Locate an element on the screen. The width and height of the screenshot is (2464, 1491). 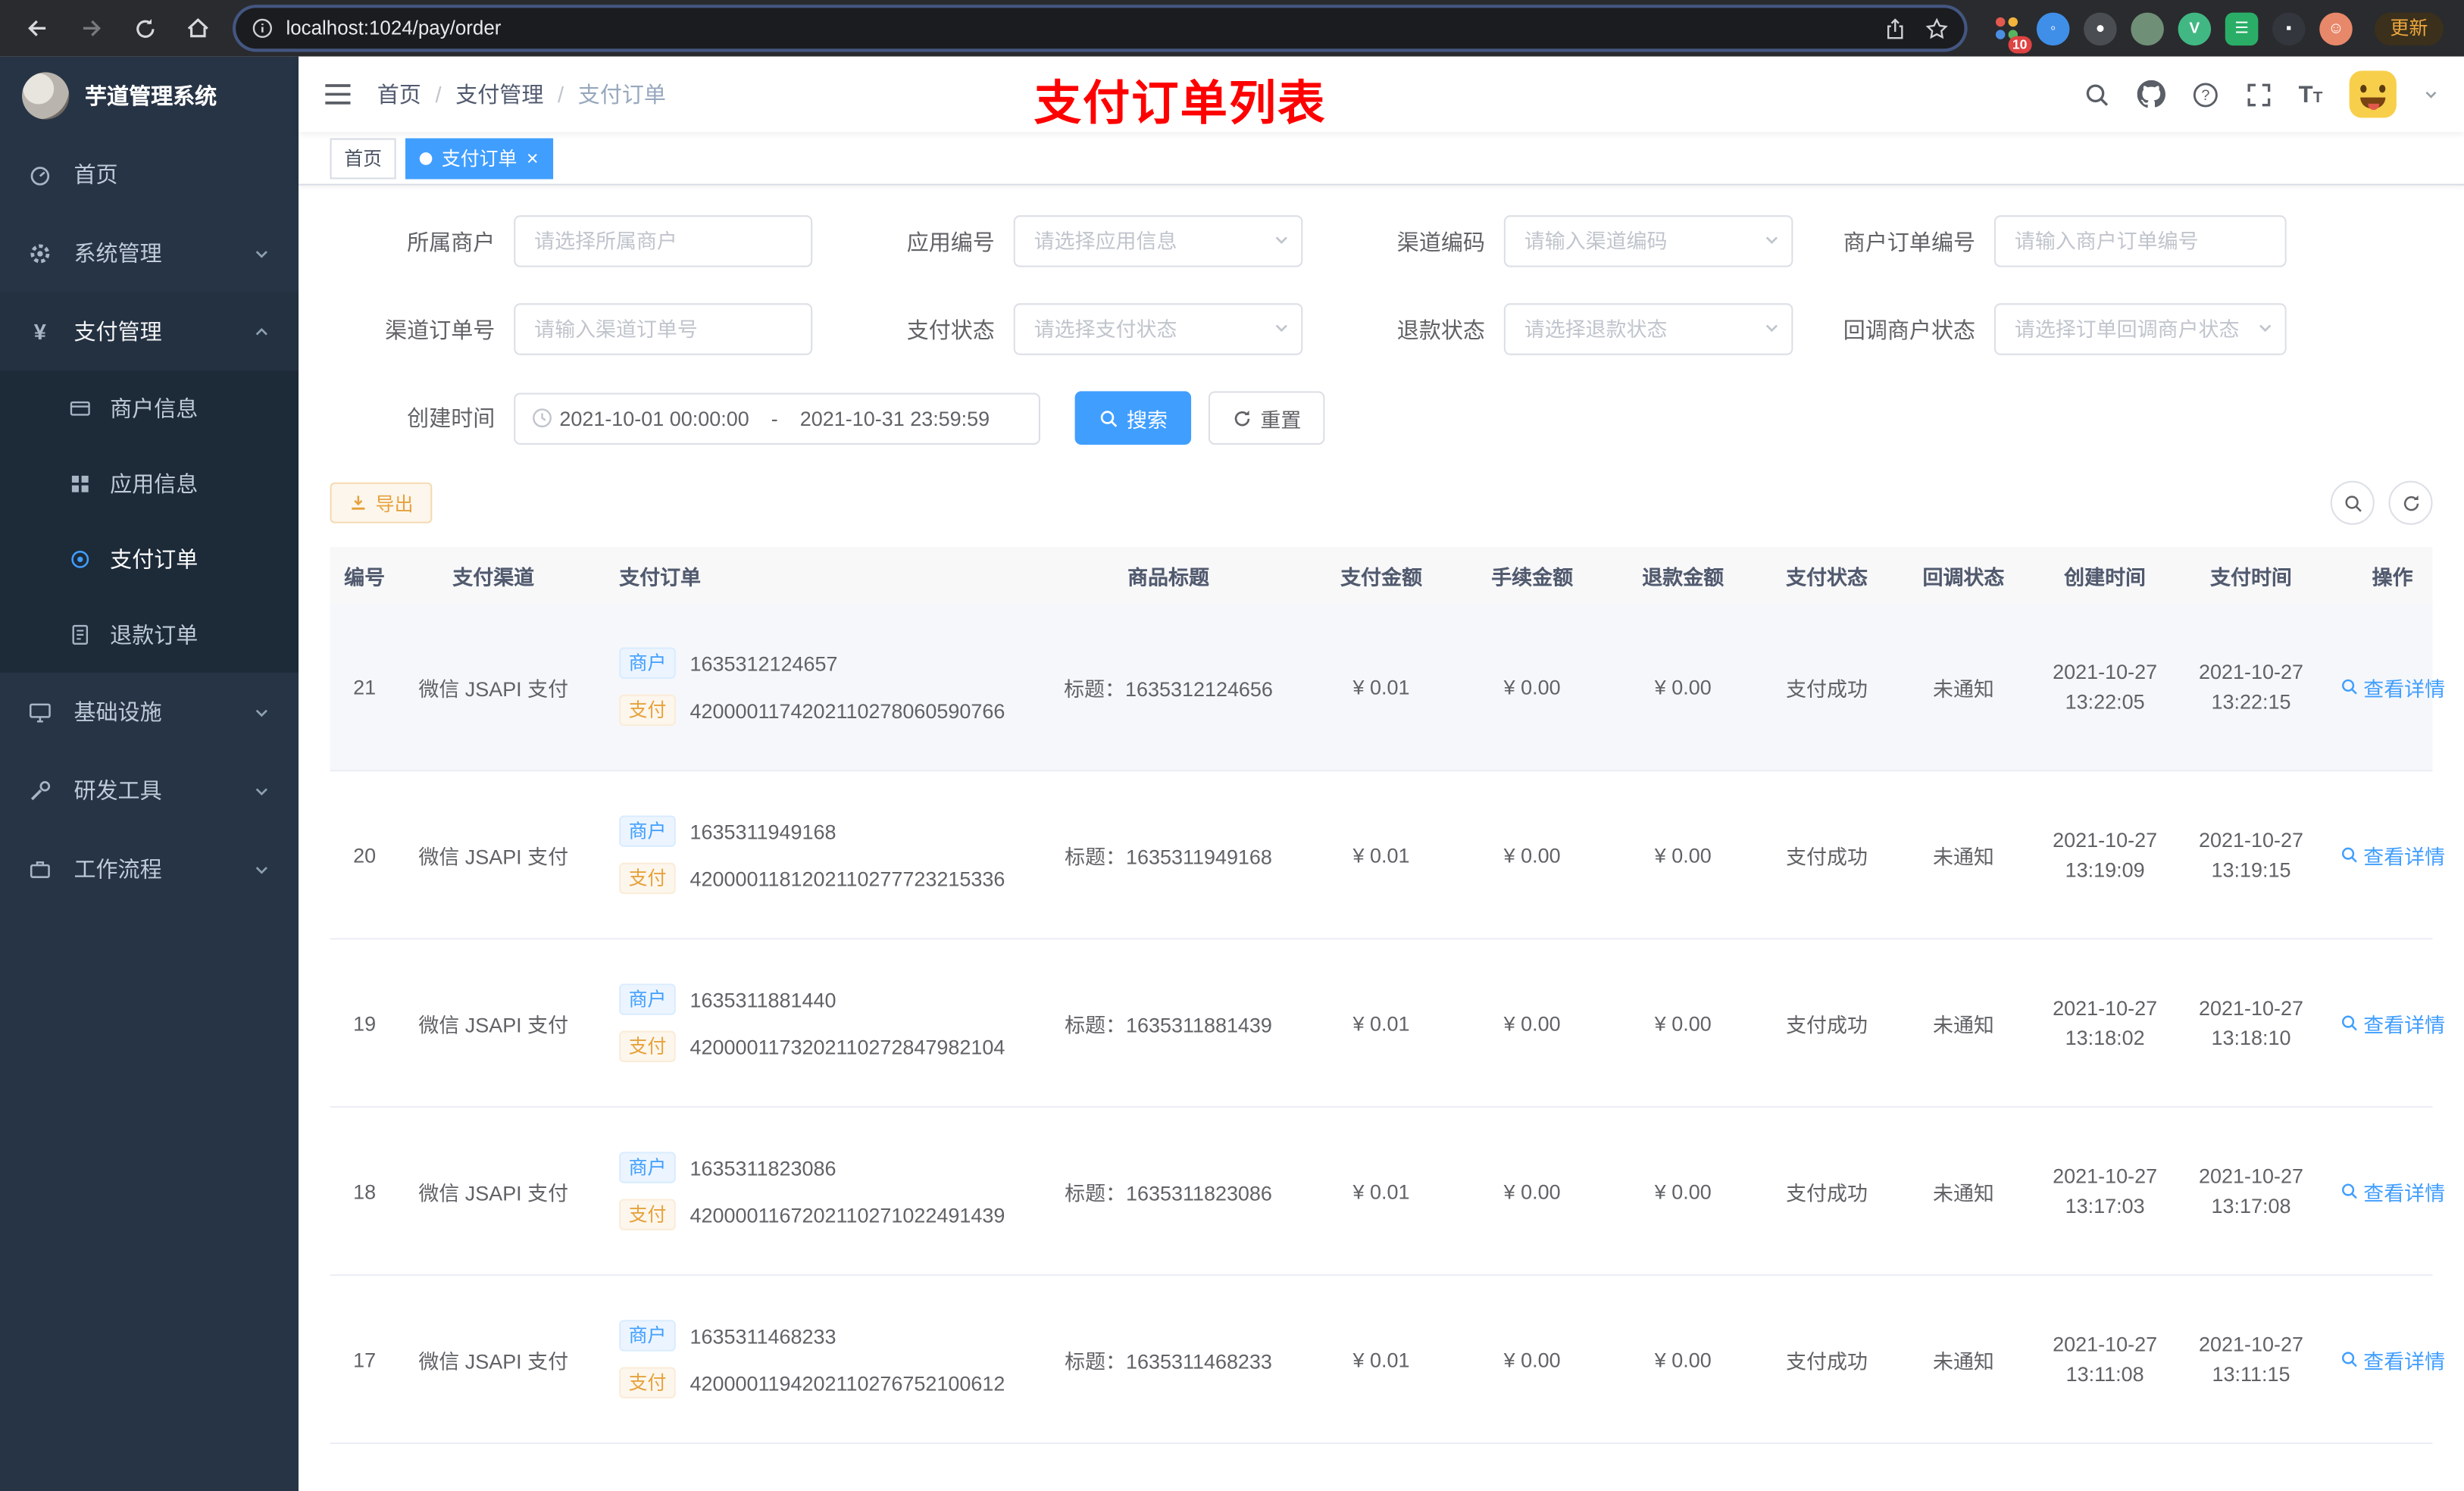
hamburger-icon is located at coordinates (338, 94).